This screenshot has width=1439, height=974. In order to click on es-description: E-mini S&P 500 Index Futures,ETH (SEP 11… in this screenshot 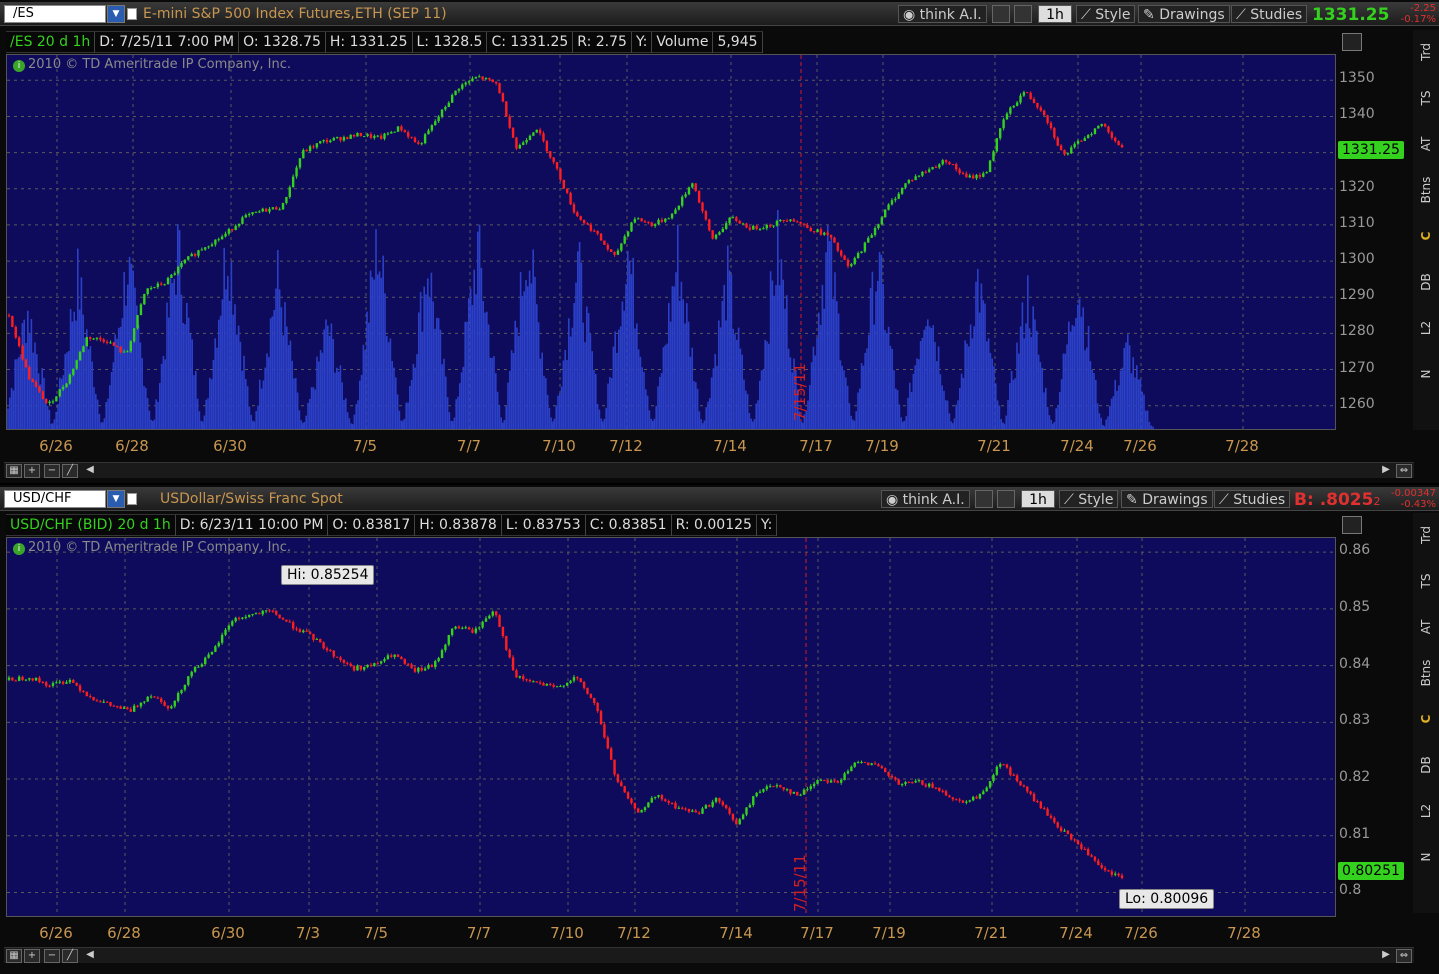, I will do `click(295, 14)`.